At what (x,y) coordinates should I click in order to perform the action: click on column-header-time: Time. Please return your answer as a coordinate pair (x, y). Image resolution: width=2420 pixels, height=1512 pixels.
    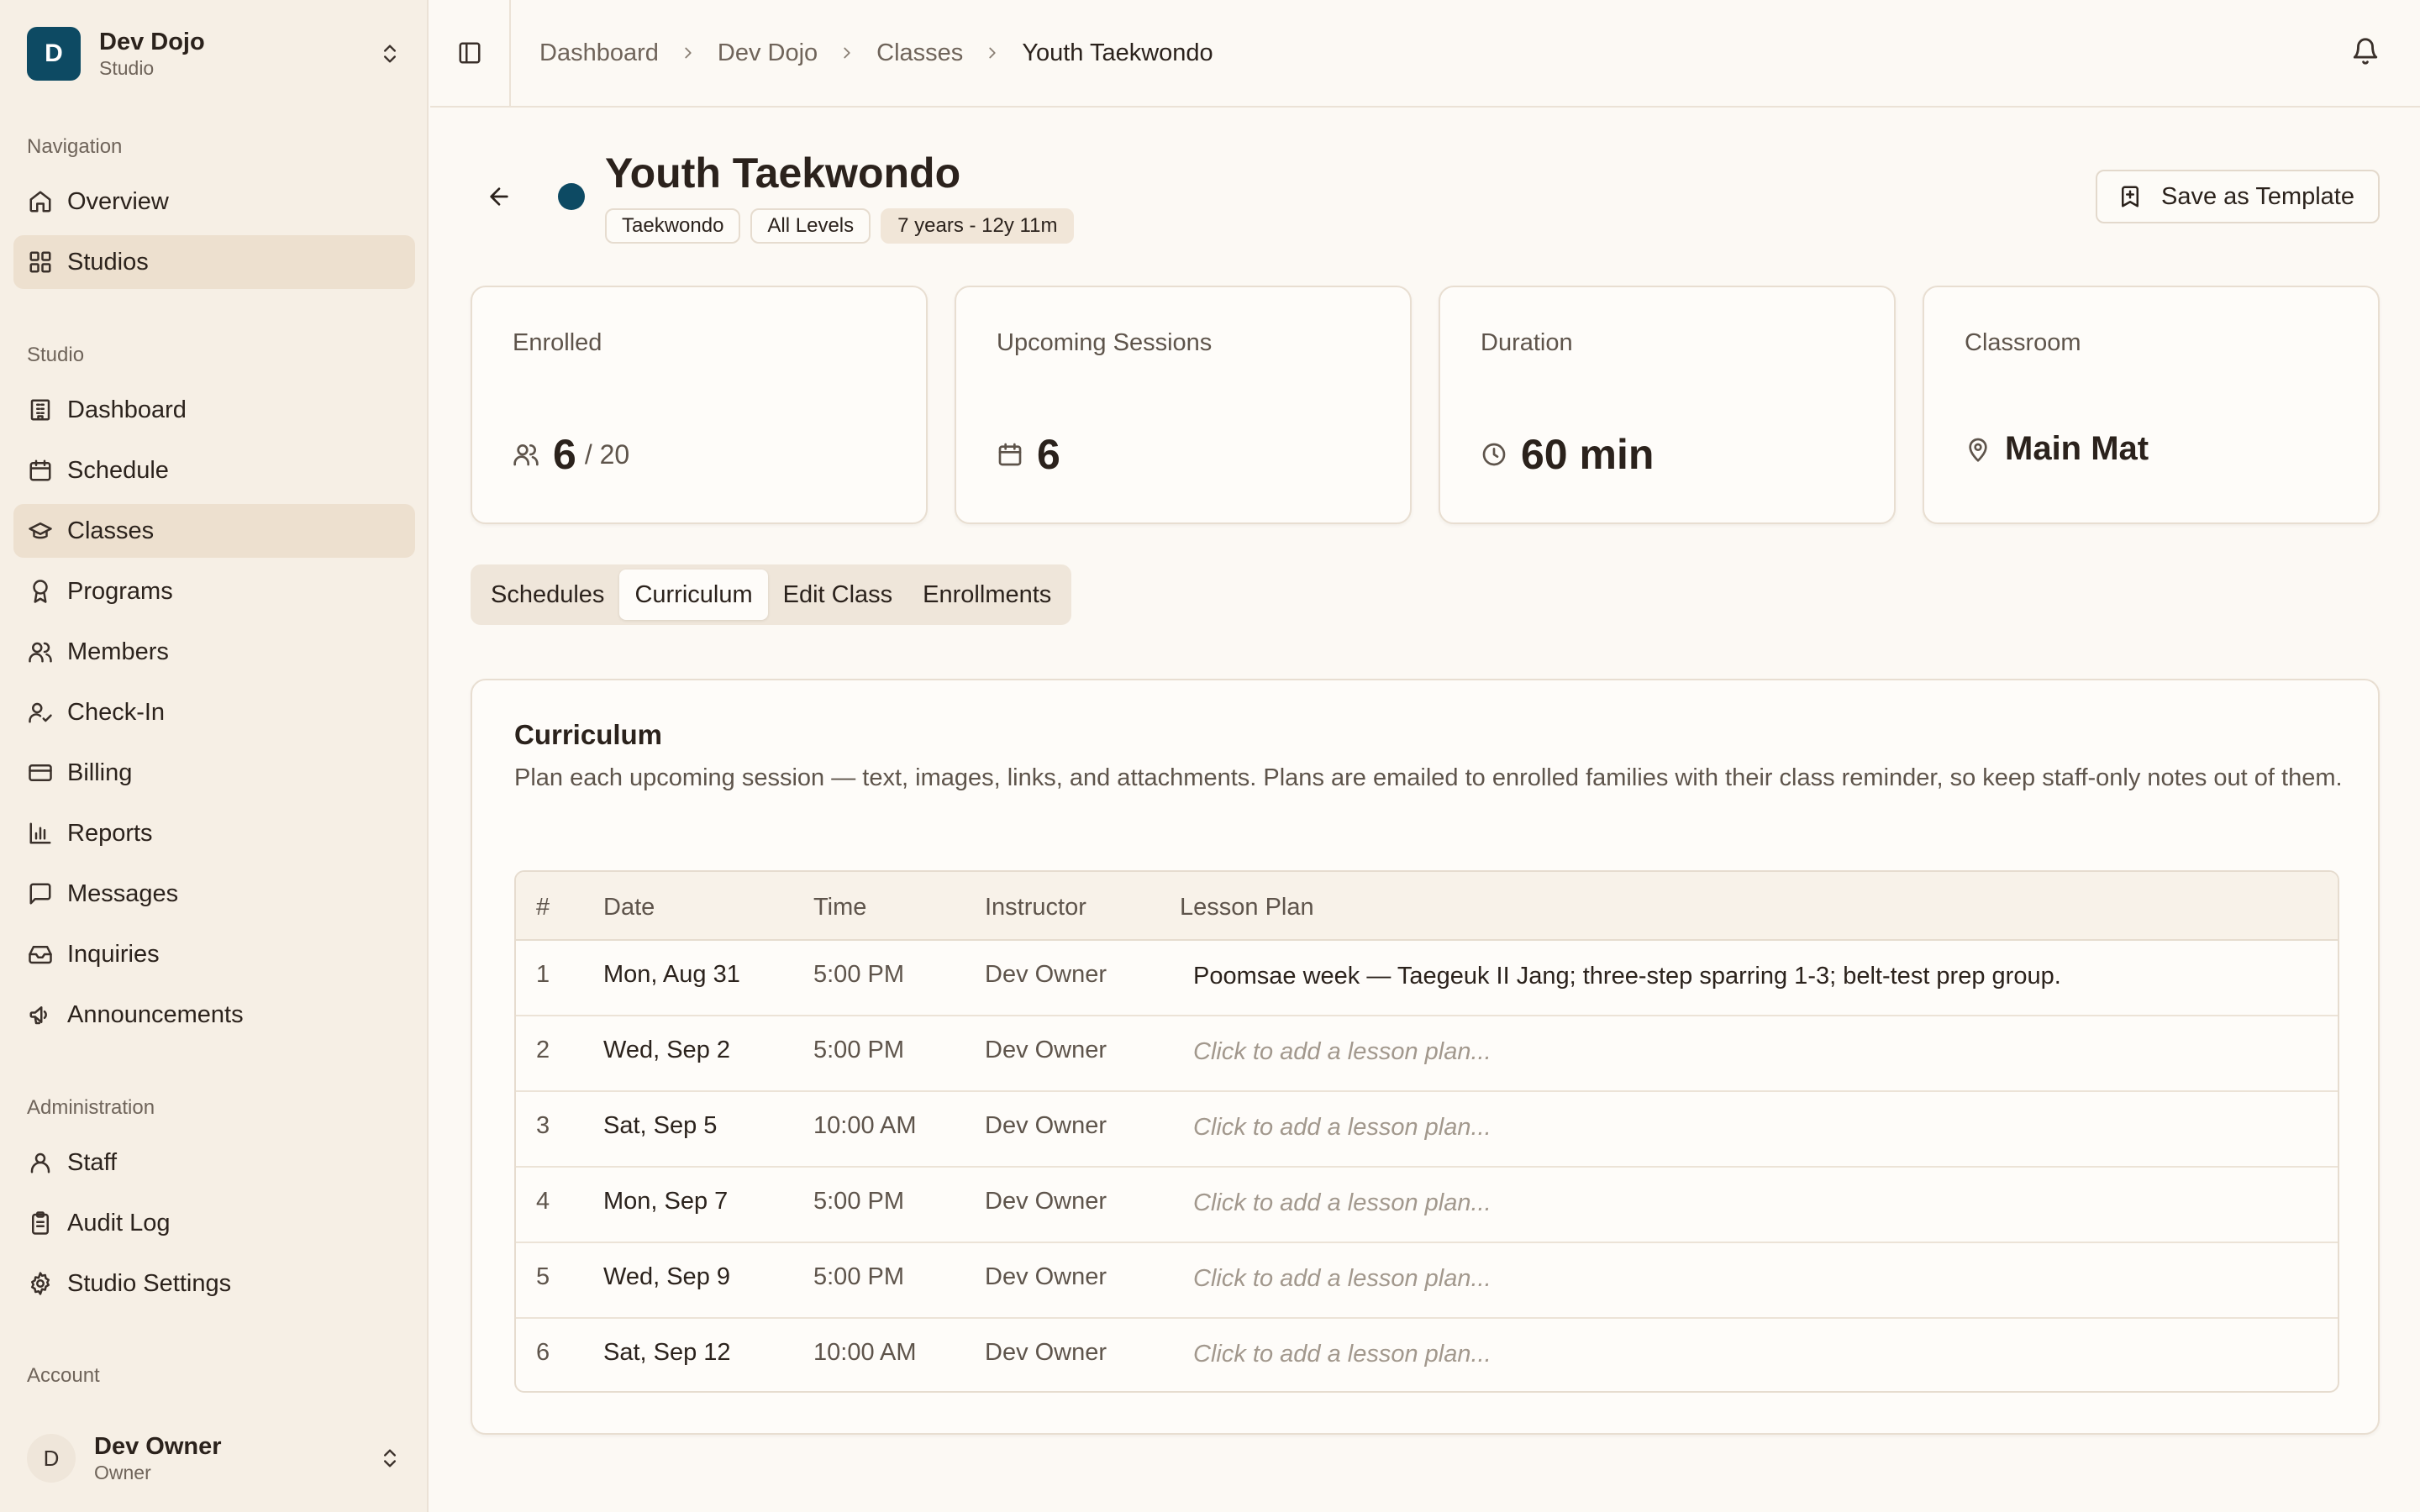
    Looking at the image, I should click on (840, 907).